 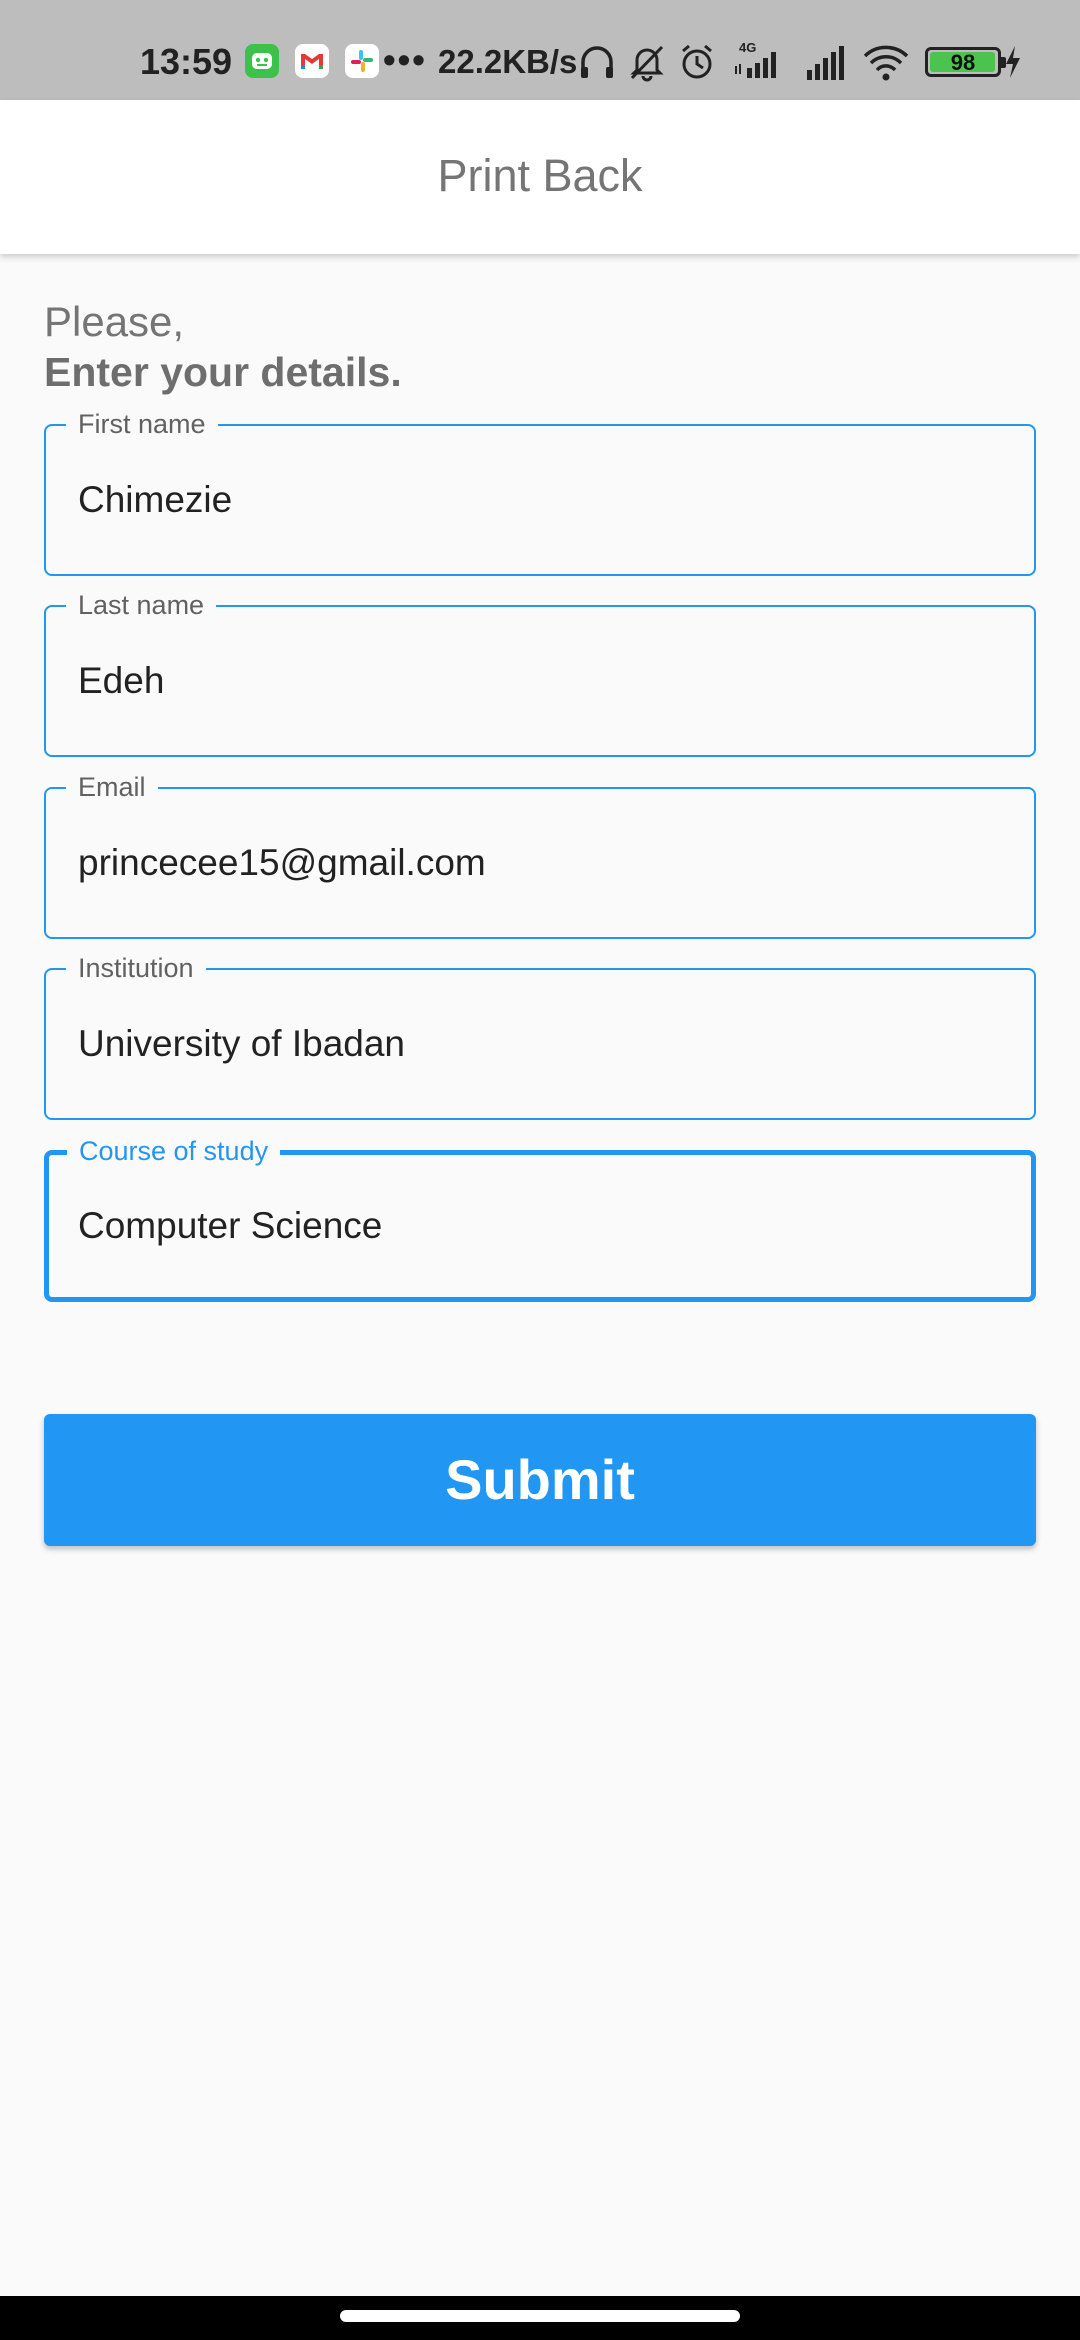 I want to click on alarm-icon, so click(x=697, y=64).